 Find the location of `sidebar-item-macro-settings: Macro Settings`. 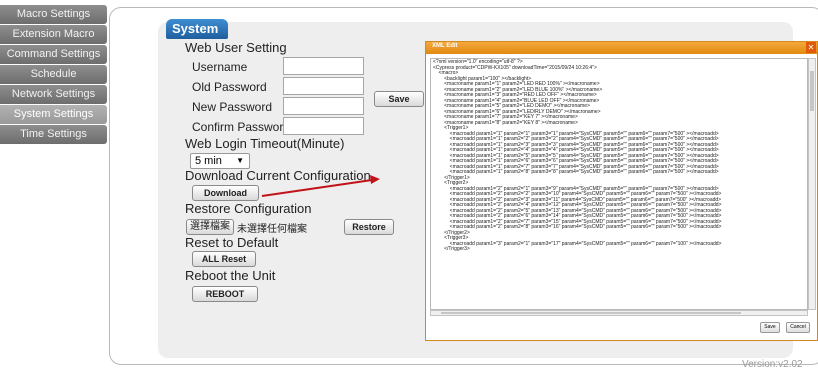

sidebar-item-macro-settings: Macro Settings is located at coordinates (53, 14).